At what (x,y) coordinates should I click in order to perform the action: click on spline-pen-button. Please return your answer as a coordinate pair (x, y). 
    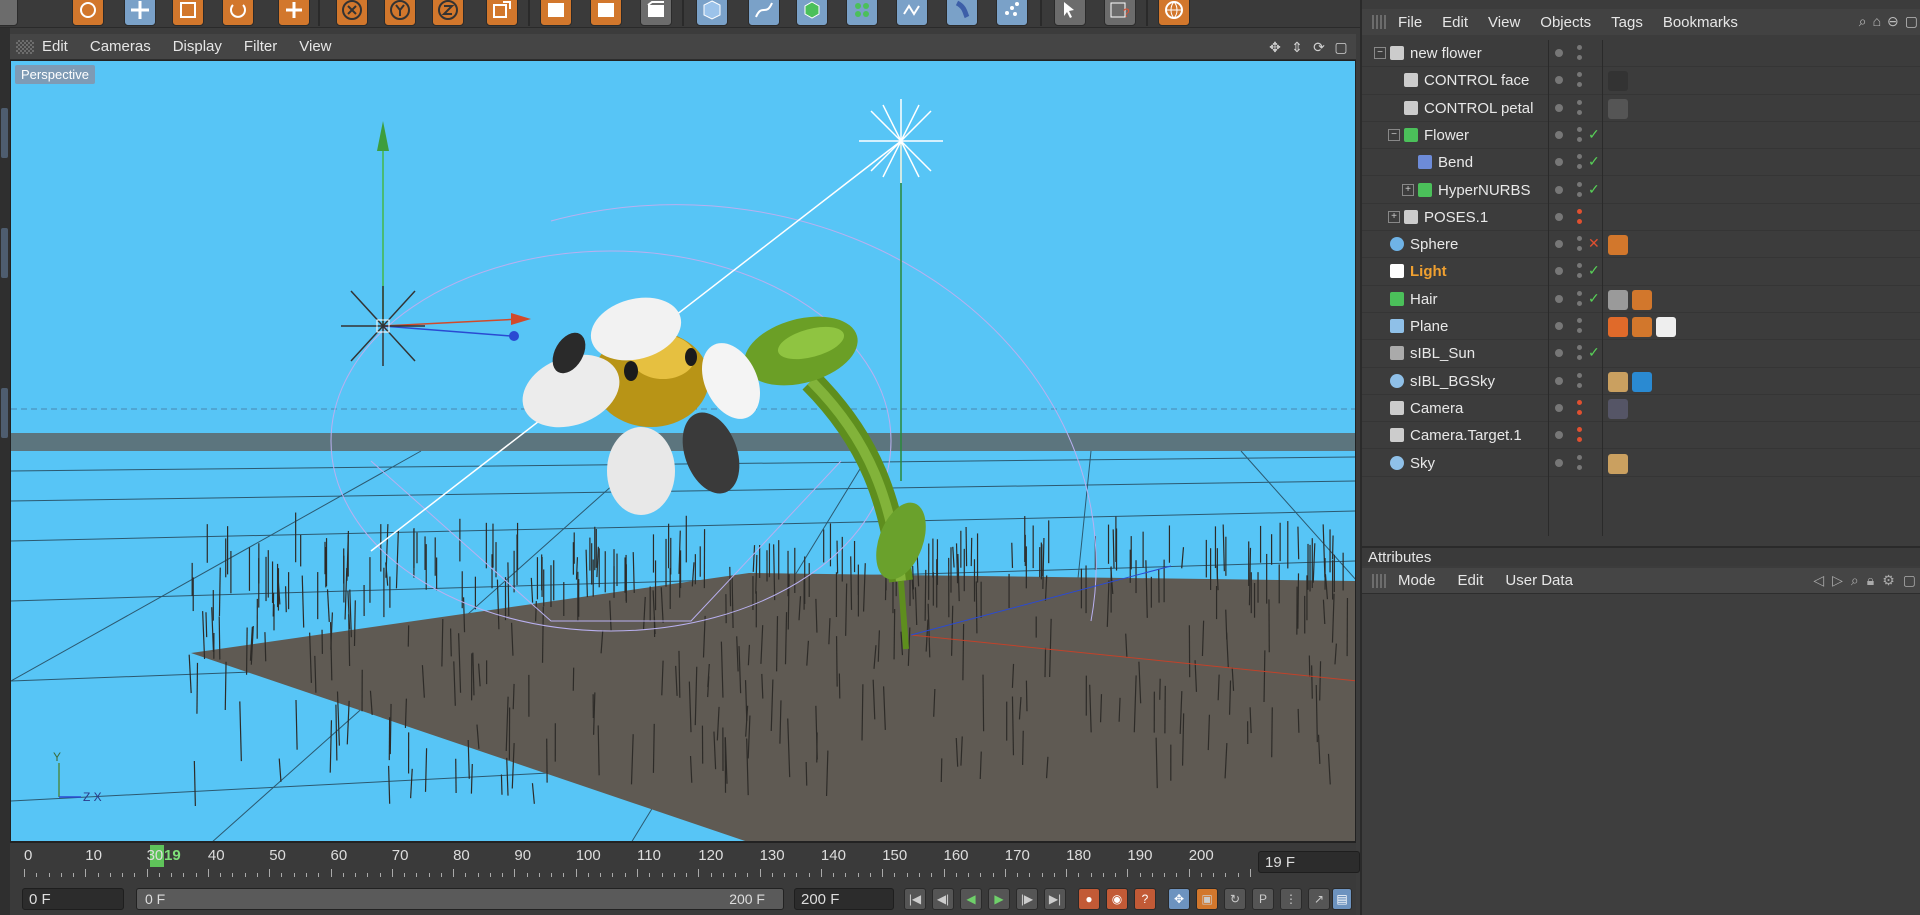
    Looking at the image, I should click on (764, 13).